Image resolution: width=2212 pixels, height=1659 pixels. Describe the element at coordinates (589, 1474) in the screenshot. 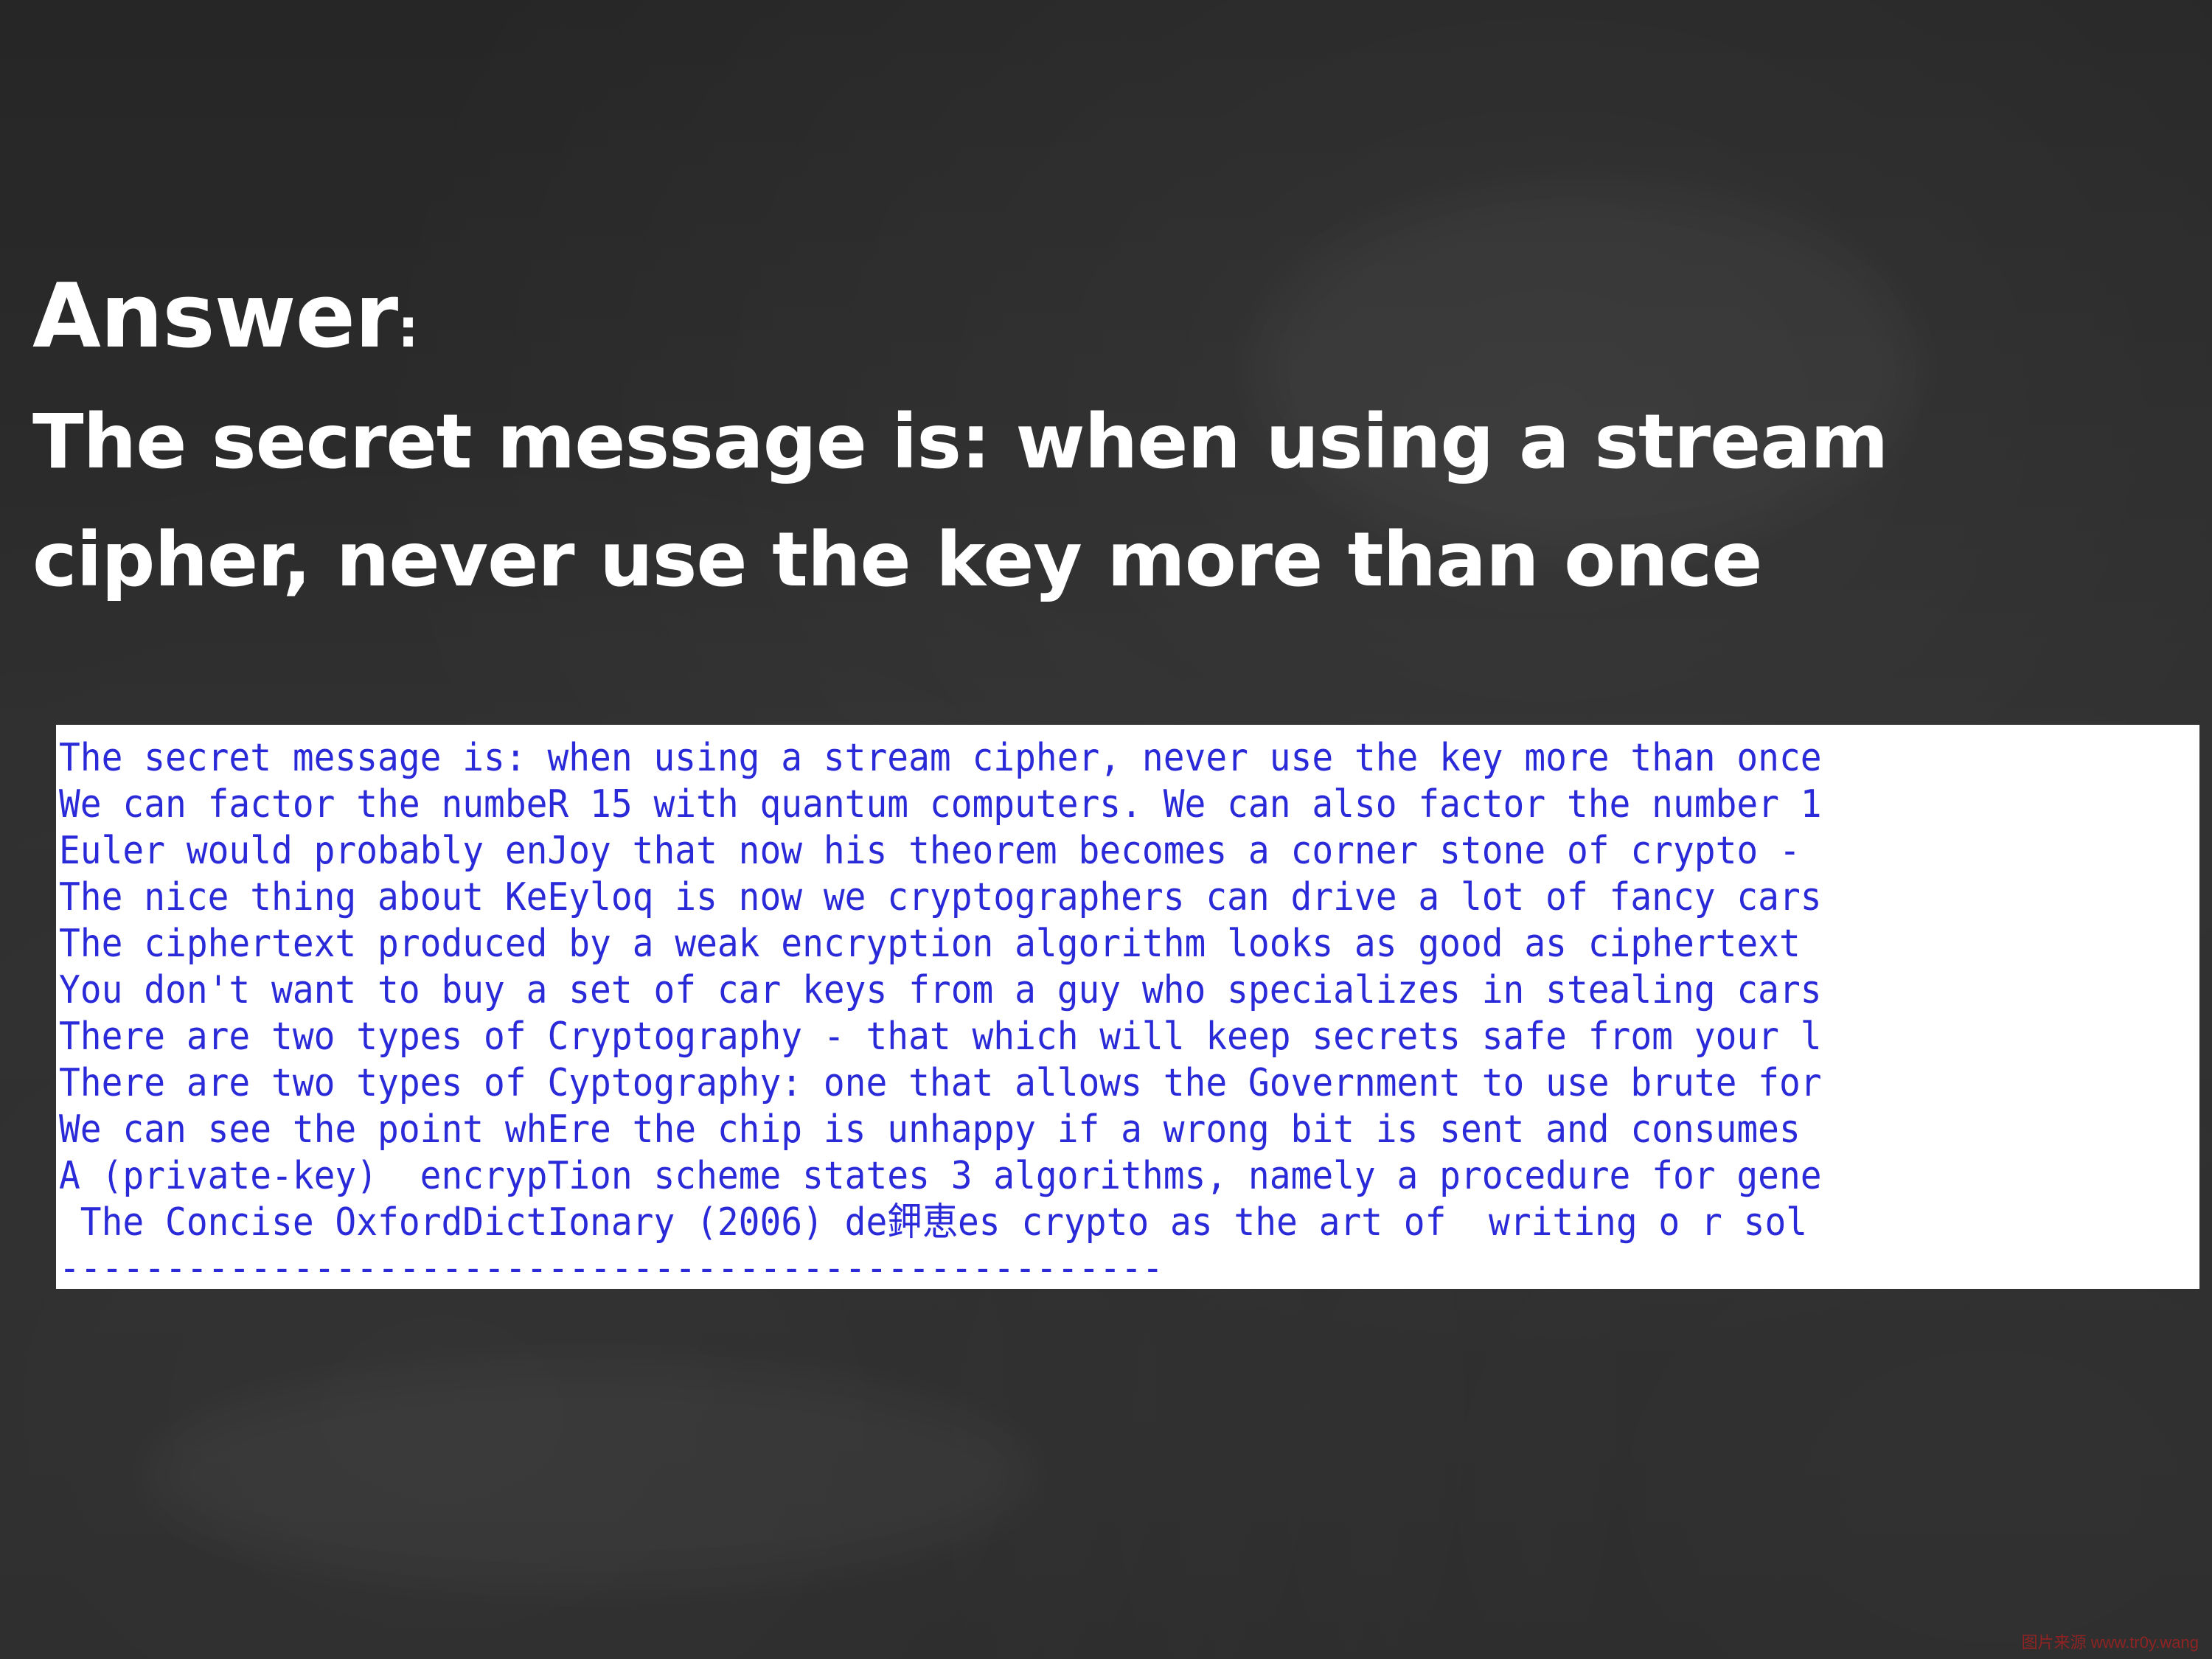

I see `chalk-smudge` at that location.